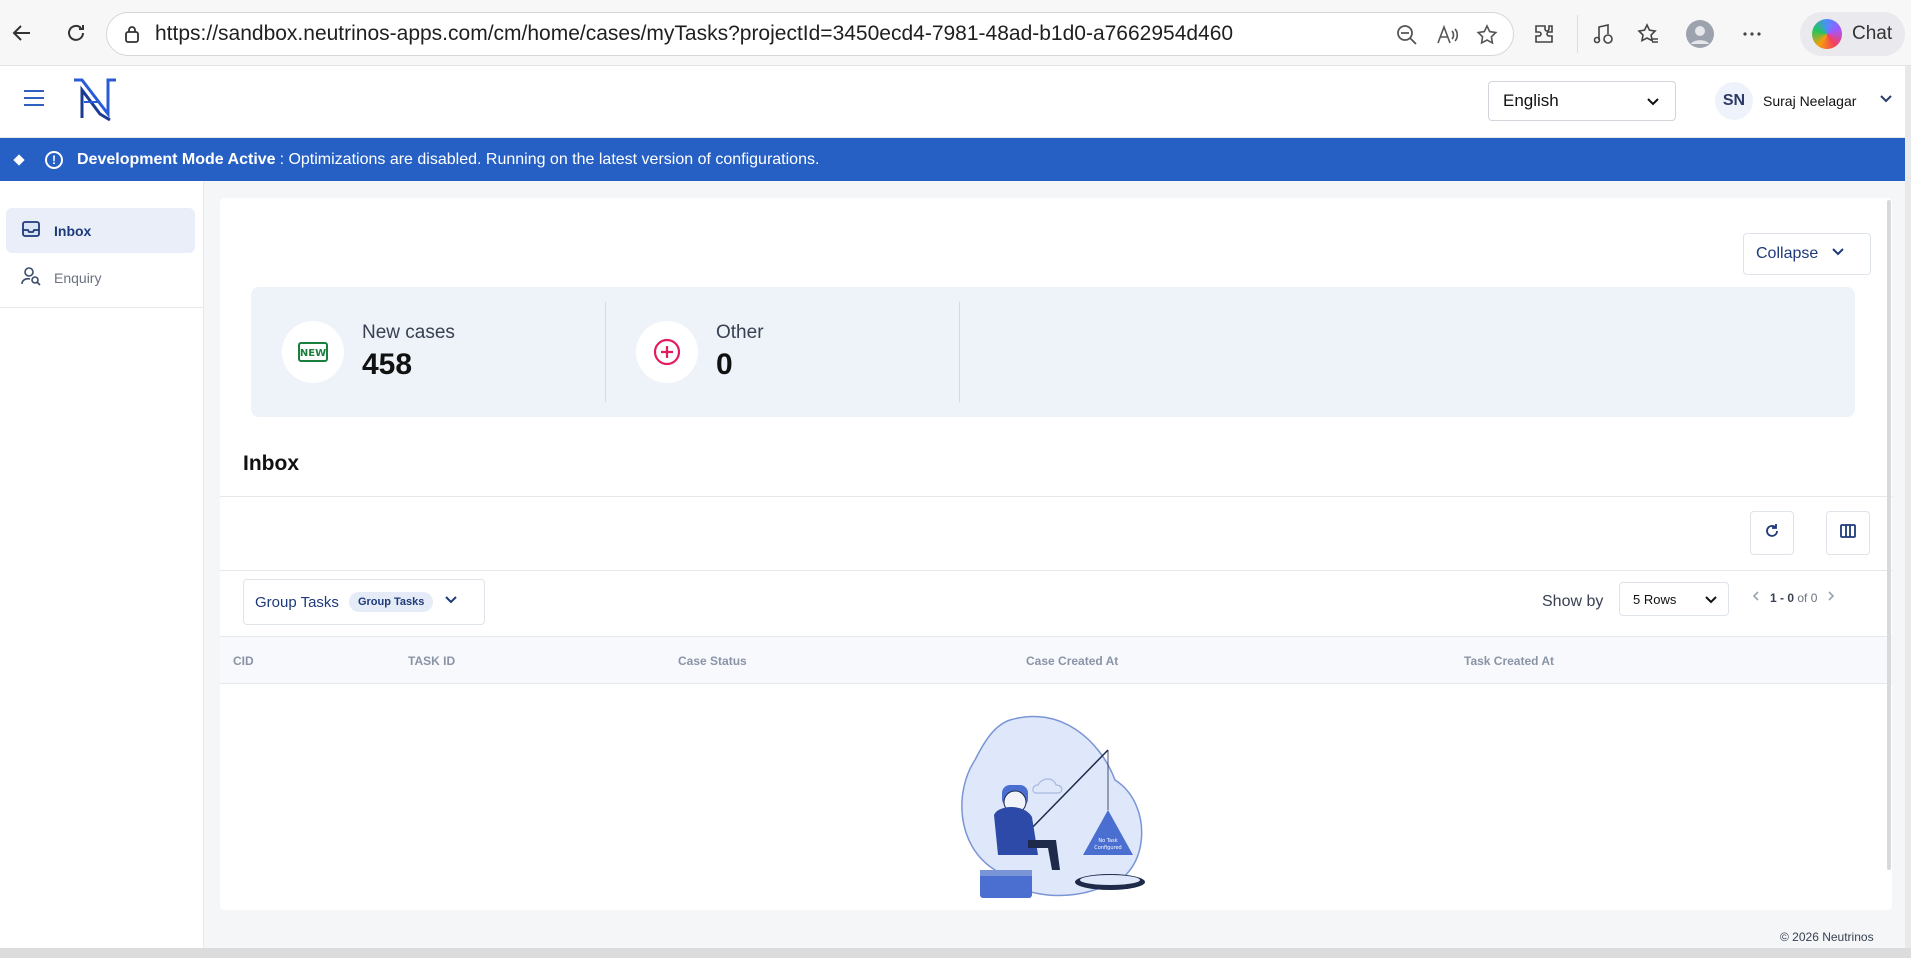 This screenshot has width=1911, height=958. Describe the element at coordinates (271, 463) in the screenshot. I see `section-title: Inbox` at that location.